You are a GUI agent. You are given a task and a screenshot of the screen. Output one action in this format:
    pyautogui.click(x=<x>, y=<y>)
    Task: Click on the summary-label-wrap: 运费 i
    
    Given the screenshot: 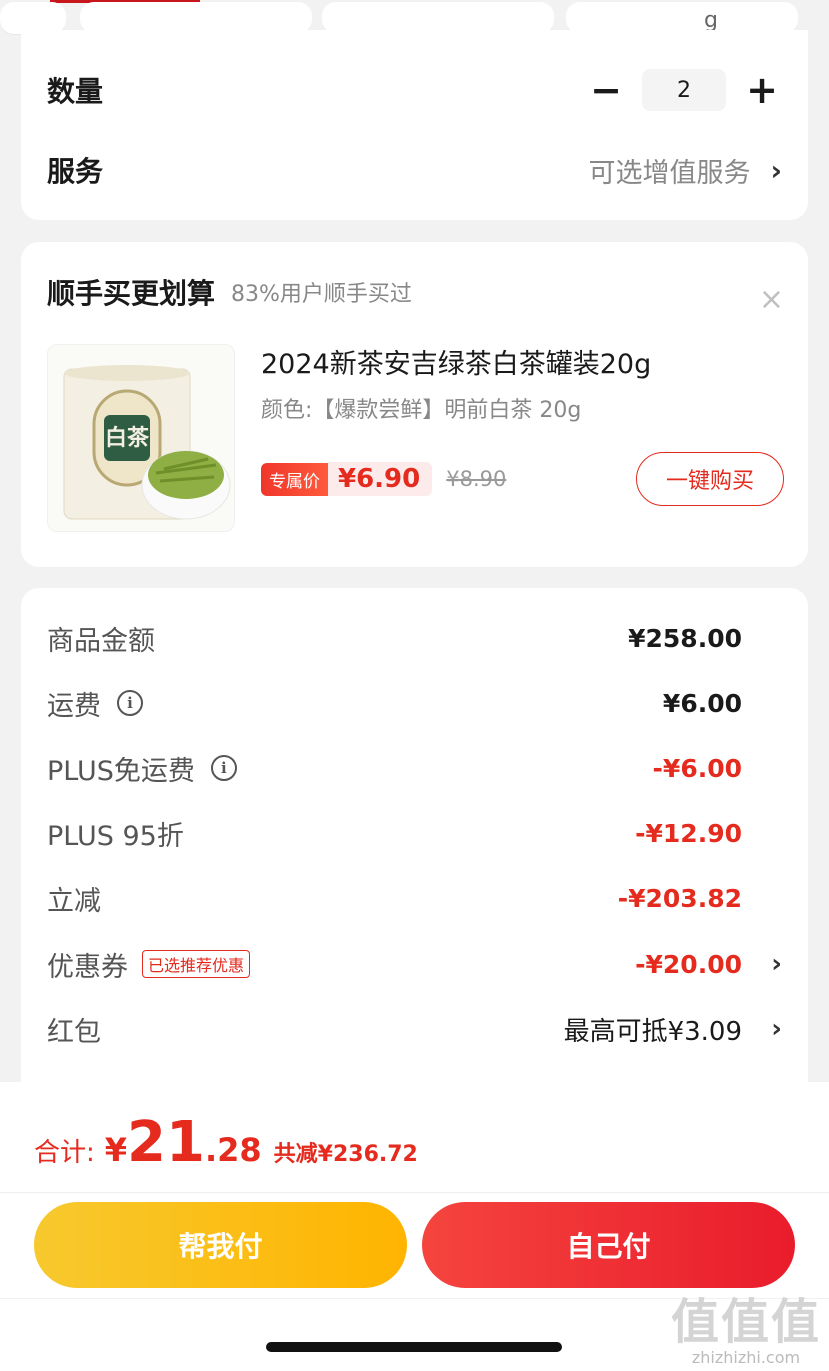 What is the action you would take?
    pyautogui.click(x=95, y=703)
    